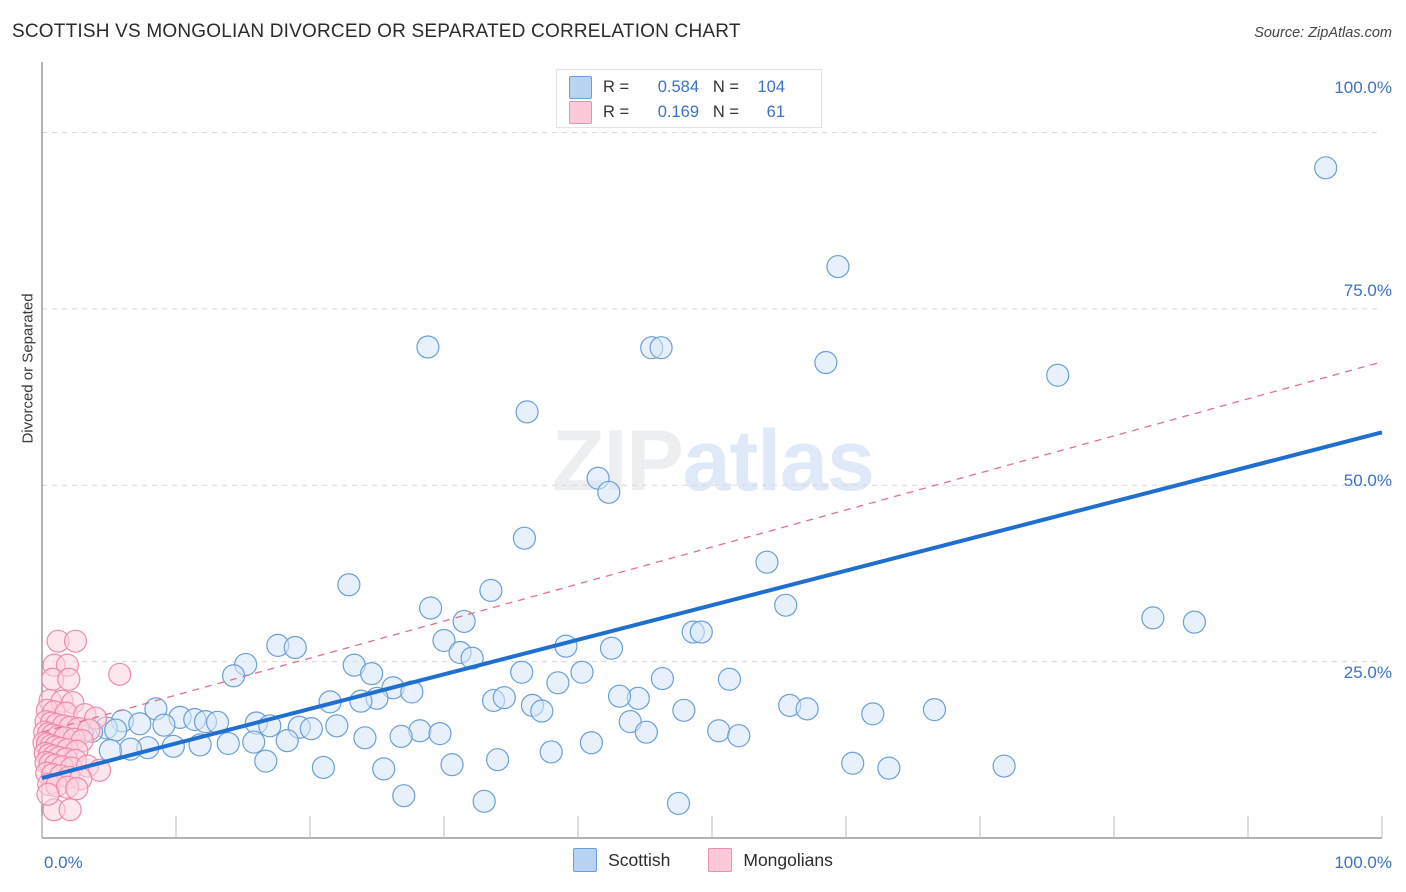 The height and width of the screenshot is (892, 1406). What do you see at coordinates (725, 87) in the screenshot?
I see `stats-n-label-scottish: N =` at bounding box center [725, 87].